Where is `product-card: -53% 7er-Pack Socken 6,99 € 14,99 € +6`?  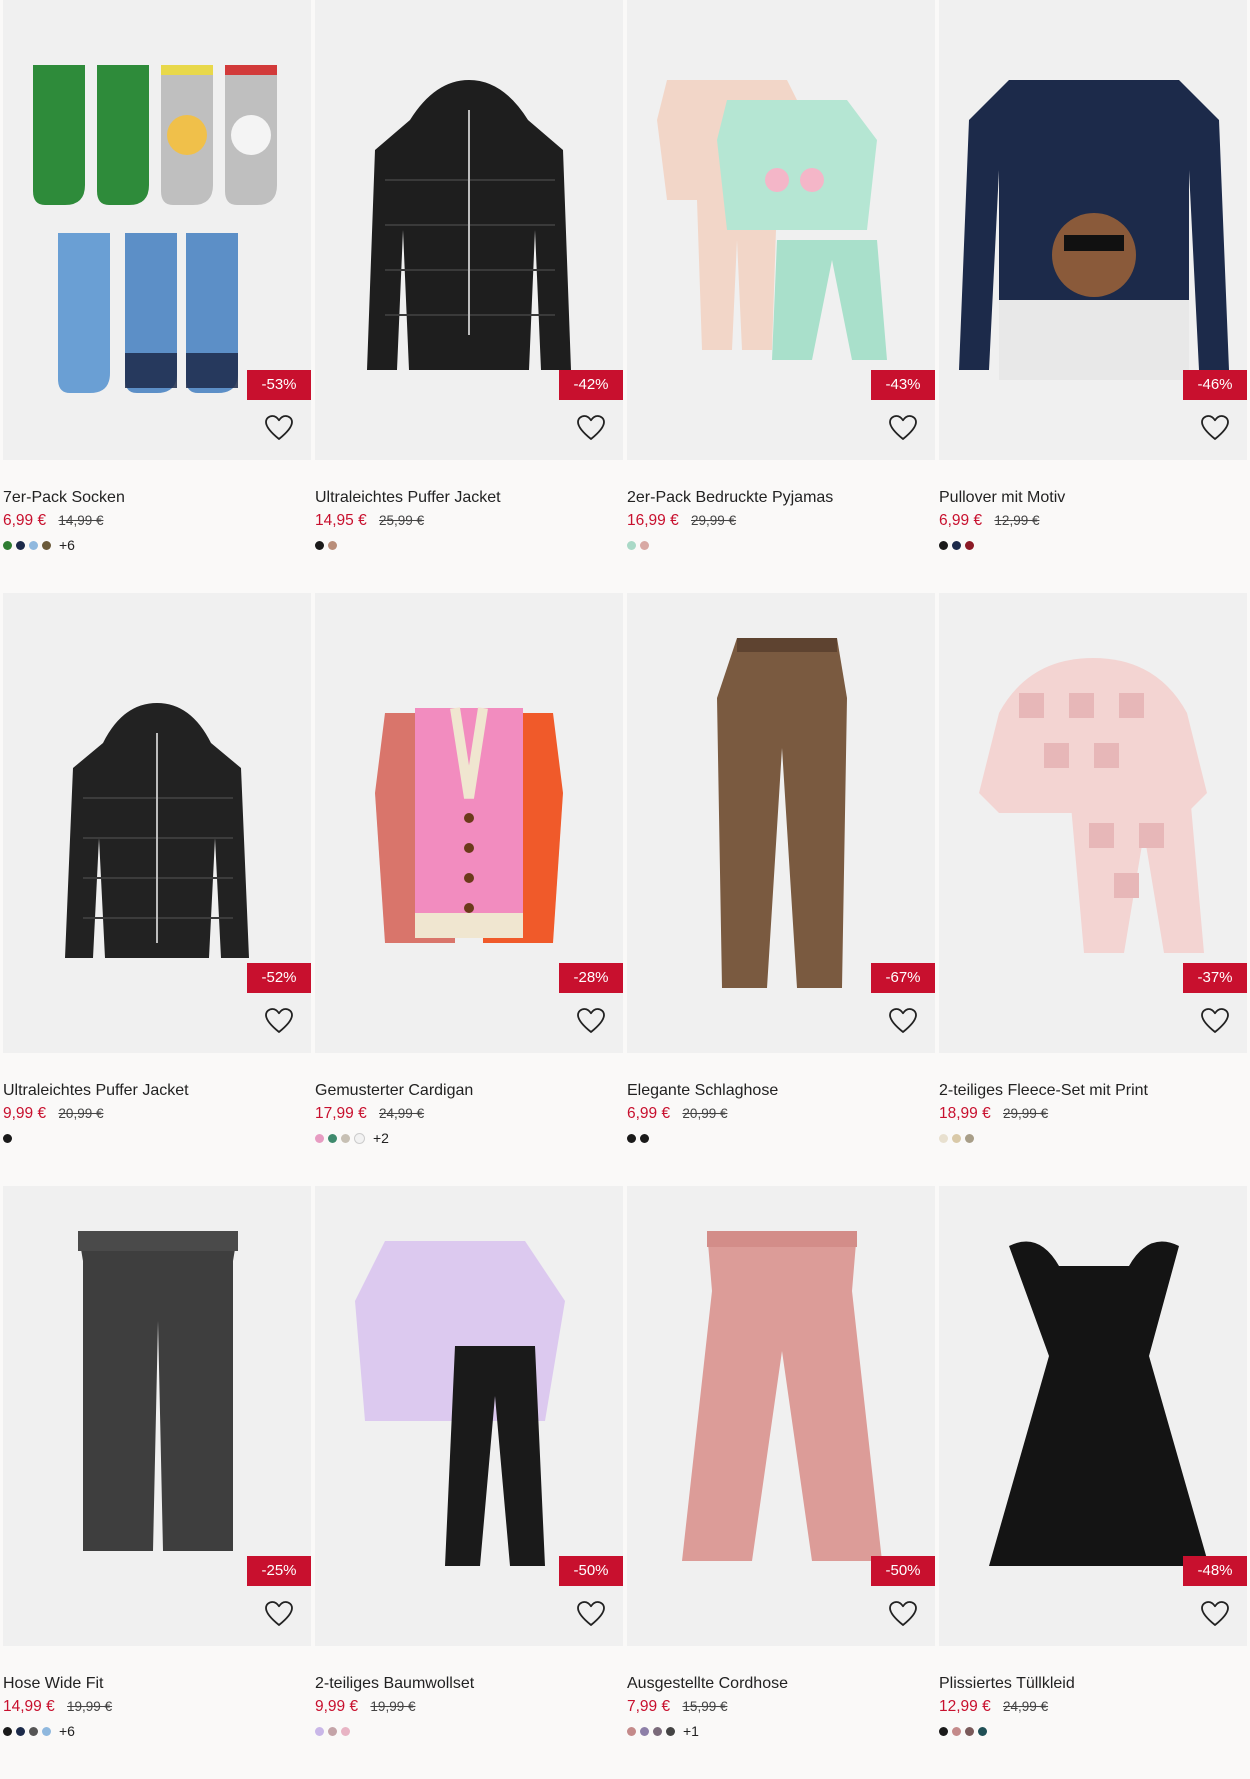 product-card: -53% 7er-Pack Socken 6,99 € 14,99 € +6 is located at coordinates (157, 296).